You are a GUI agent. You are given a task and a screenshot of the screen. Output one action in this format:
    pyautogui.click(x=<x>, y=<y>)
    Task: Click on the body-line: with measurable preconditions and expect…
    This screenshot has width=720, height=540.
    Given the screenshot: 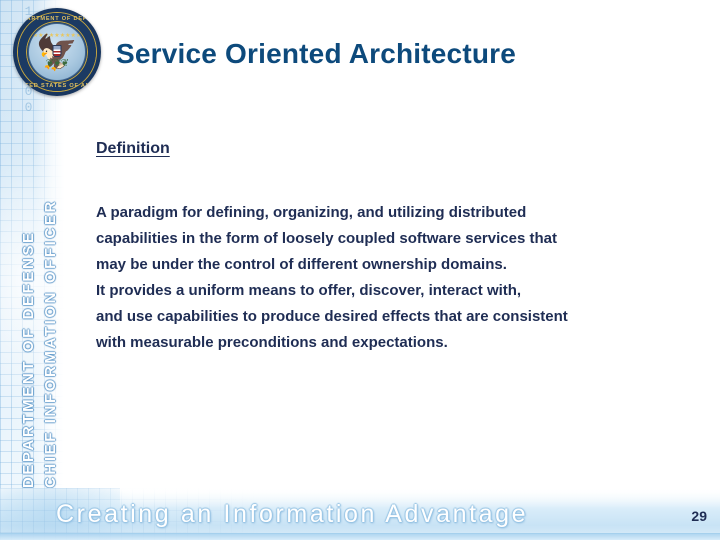 What is the action you would take?
    pyautogui.click(x=272, y=342)
    